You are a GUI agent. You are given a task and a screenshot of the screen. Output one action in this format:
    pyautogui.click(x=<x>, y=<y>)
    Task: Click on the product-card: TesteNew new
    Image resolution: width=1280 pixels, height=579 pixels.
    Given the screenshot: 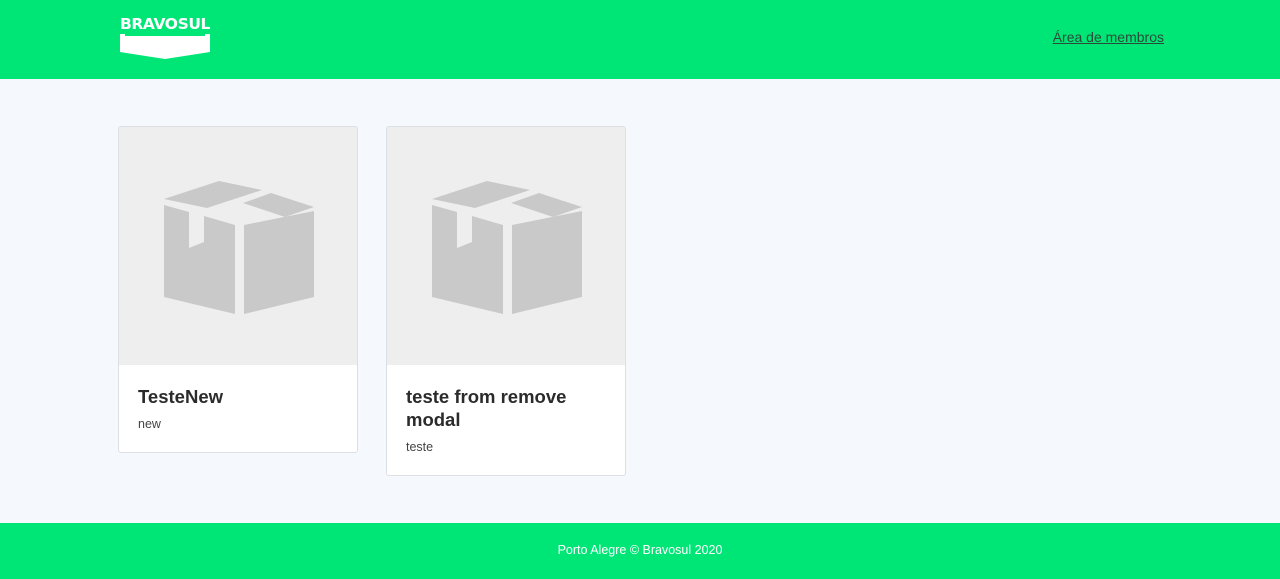 What is the action you would take?
    pyautogui.click(x=238, y=289)
    